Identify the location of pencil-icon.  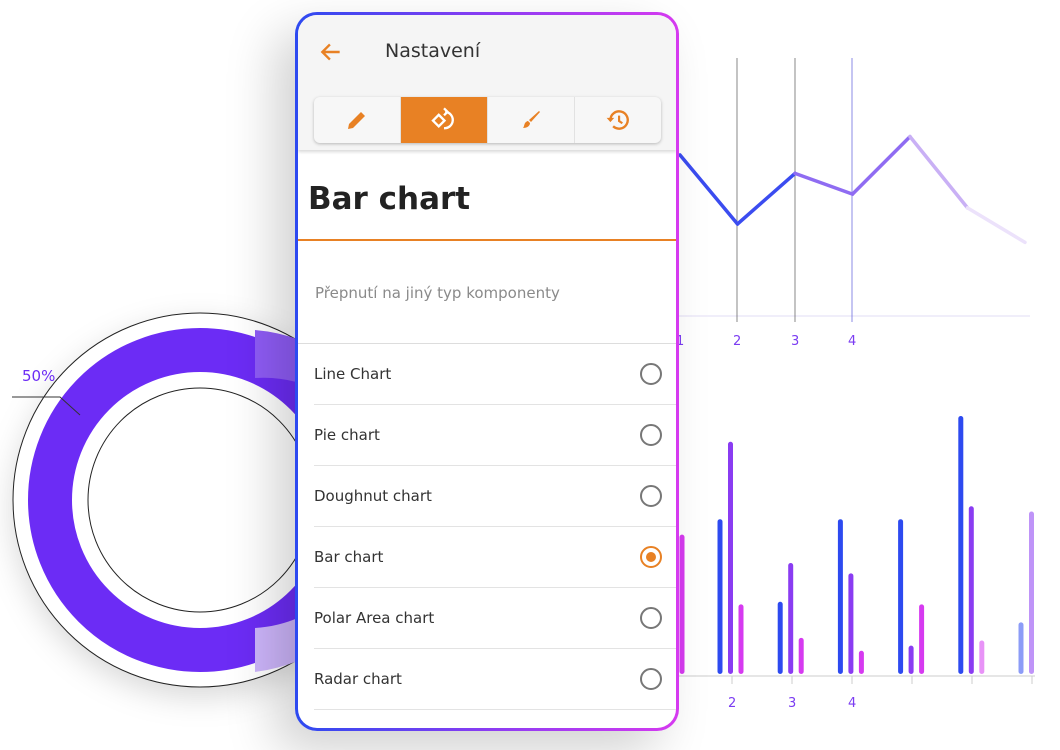
(356, 120).